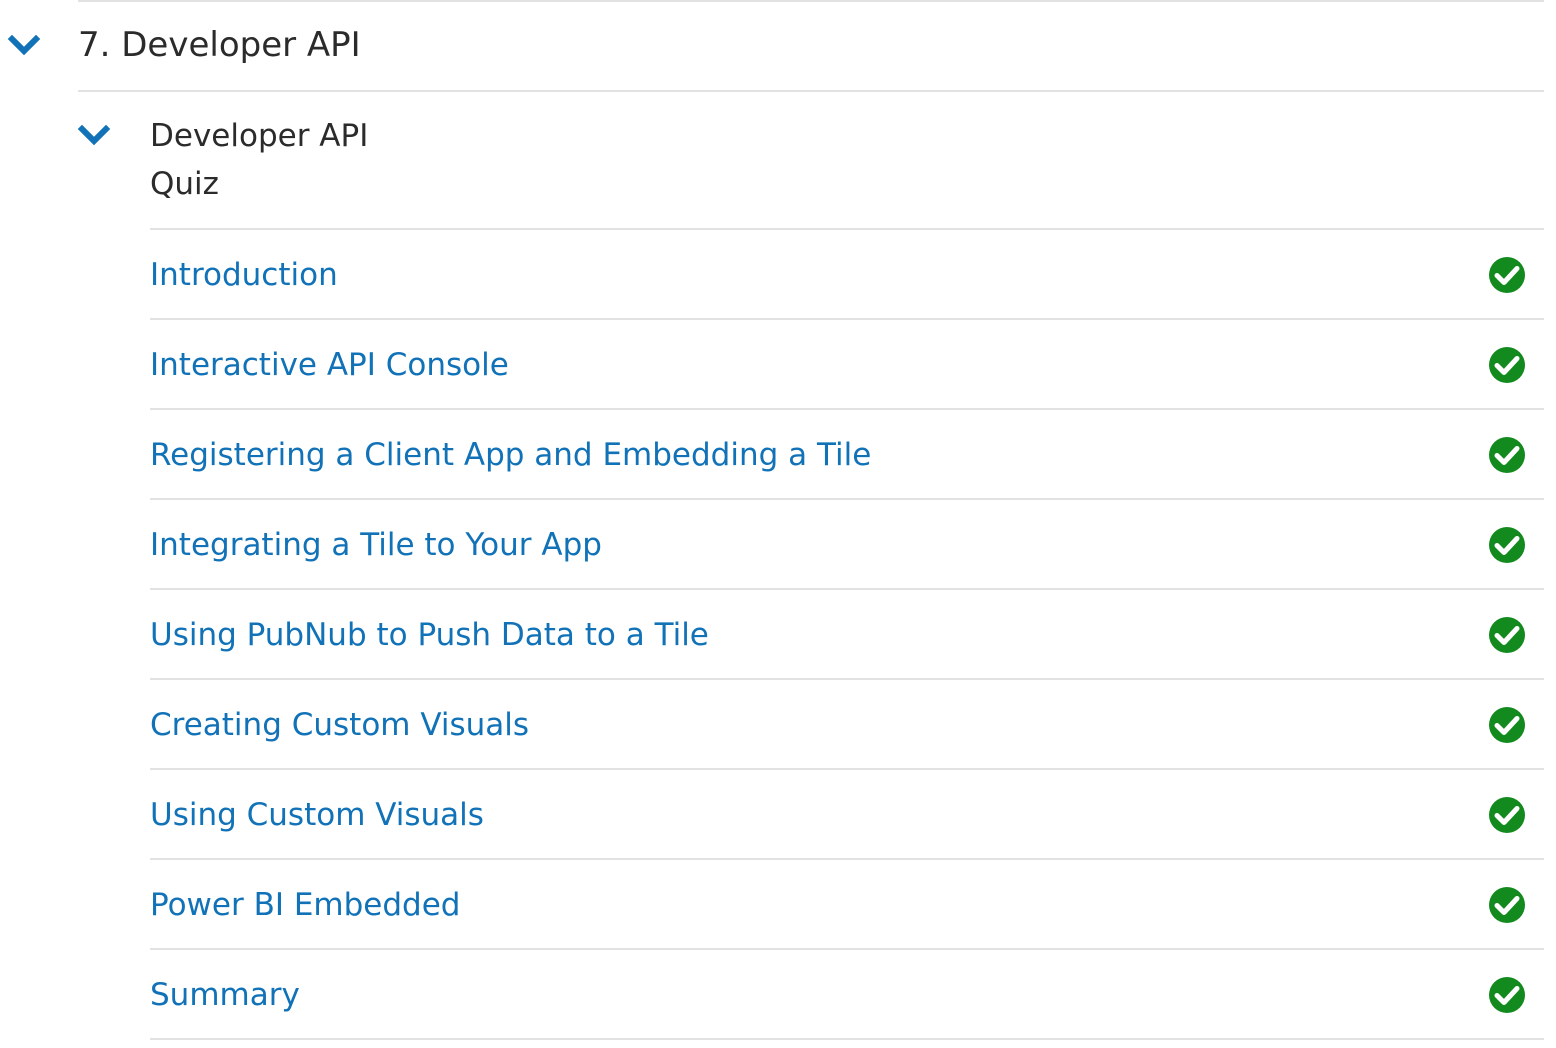  Describe the element at coordinates (184, 184) in the screenshot. I see `module-subtitle: Quiz` at that location.